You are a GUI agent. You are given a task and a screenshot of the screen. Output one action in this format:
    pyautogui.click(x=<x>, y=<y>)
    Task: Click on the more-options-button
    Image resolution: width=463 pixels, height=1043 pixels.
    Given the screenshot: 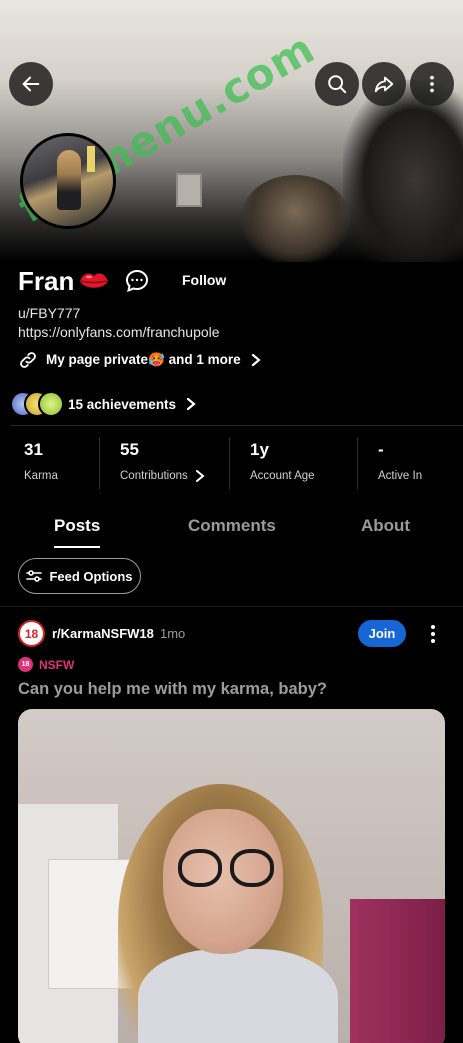 What is the action you would take?
    pyautogui.click(x=432, y=84)
    